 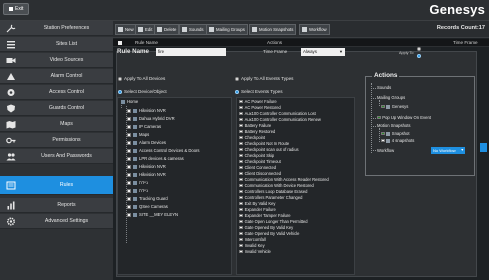 What do you see at coordinates (314, 29) in the screenshot?
I see `workflow-button: Workflow` at bounding box center [314, 29].